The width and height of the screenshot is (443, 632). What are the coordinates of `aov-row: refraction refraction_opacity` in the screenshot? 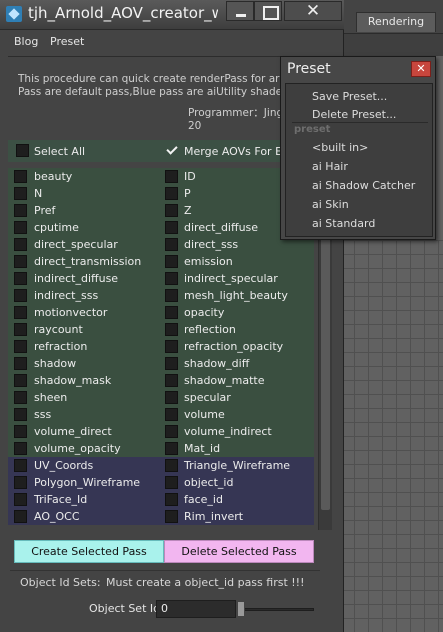 It's located at (161, 346).